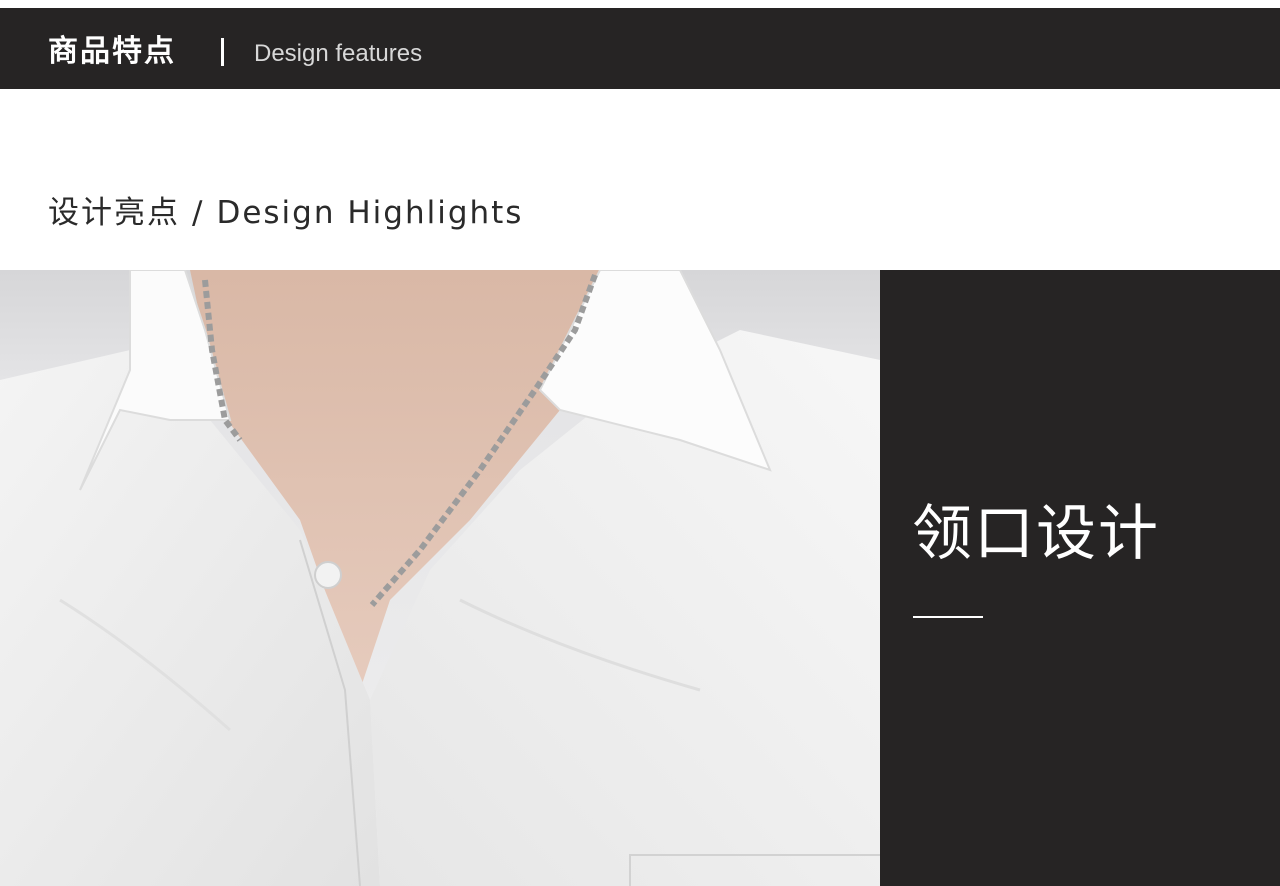 This screenshot has height=886, width=1280. I want to click on section-heading-en: Design Highlights, so click(370, 213).